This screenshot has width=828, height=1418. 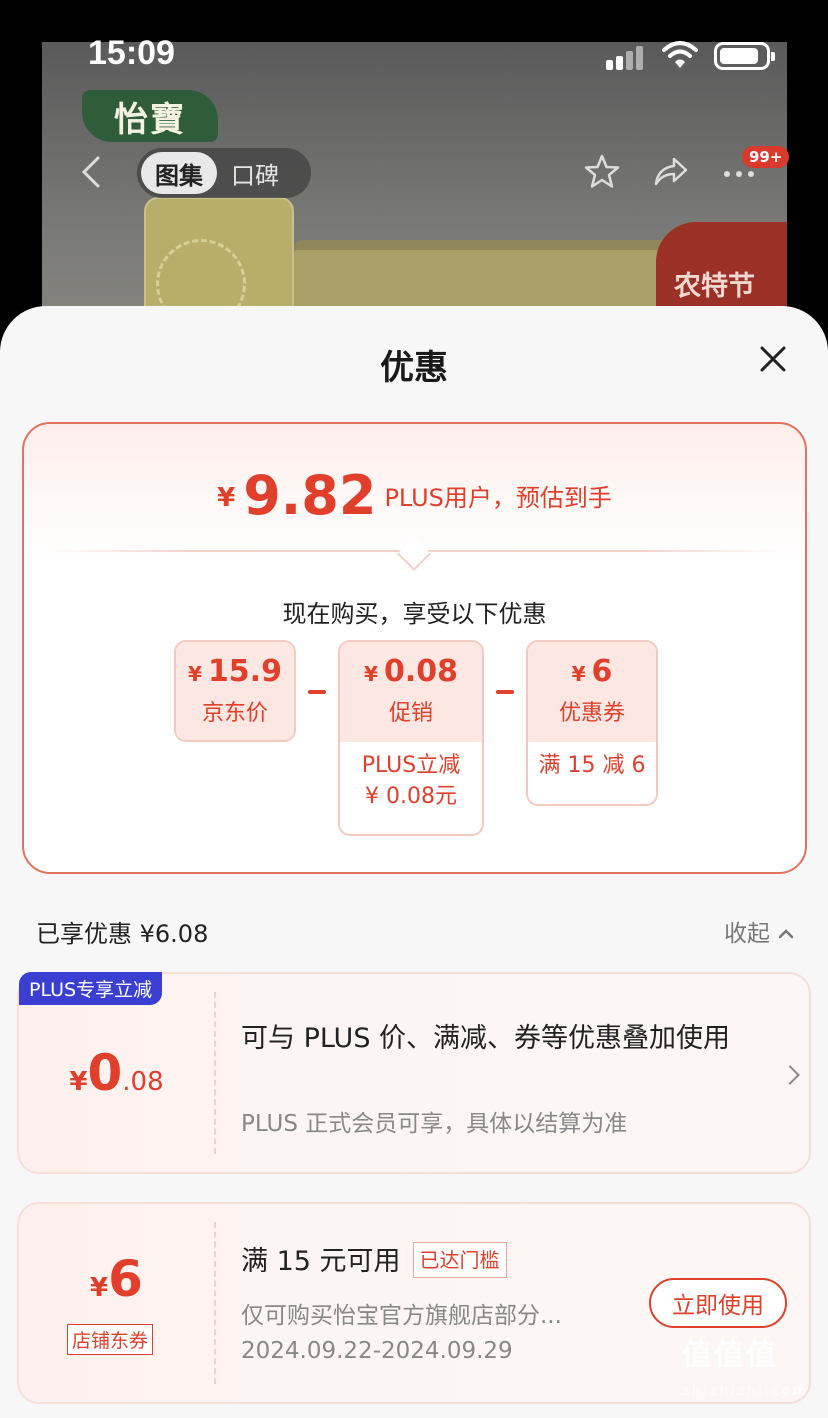 What do you see at coordinates (602, 172) in the screenshot?
I see `star-icon` at bounding box center [602, 172].